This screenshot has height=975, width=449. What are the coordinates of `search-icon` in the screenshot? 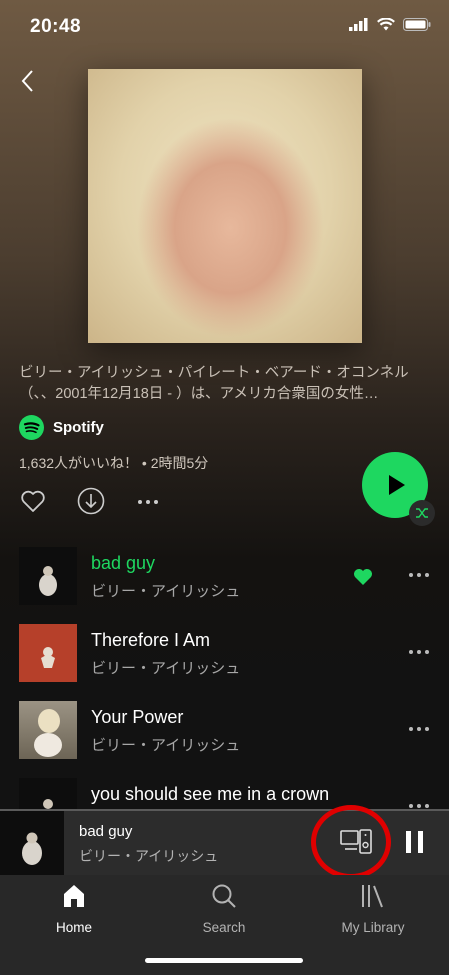 It's located at (224, 896).